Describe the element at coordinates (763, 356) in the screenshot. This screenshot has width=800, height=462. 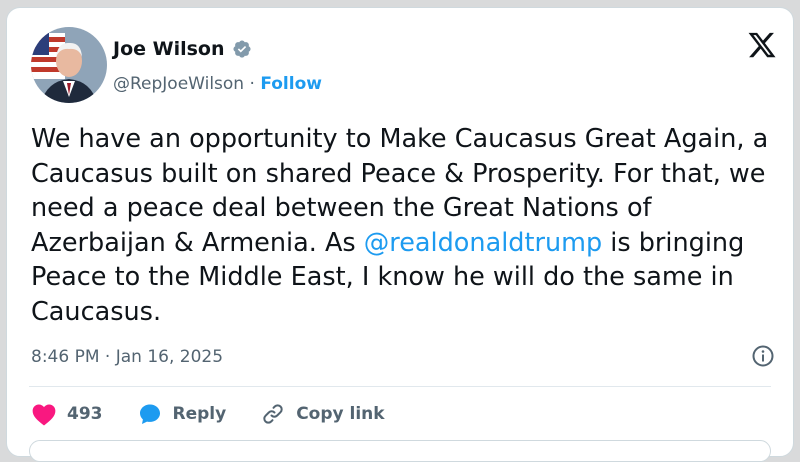
I see `info-icon` at that location.